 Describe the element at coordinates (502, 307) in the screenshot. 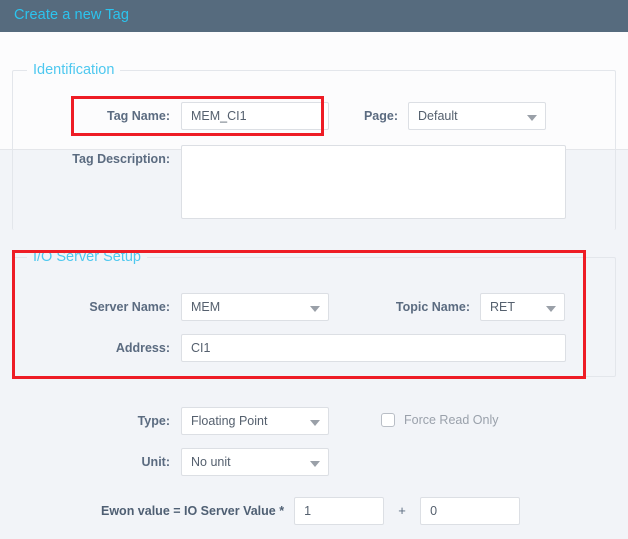

I see `topic-name-select-value: RET` at that location.